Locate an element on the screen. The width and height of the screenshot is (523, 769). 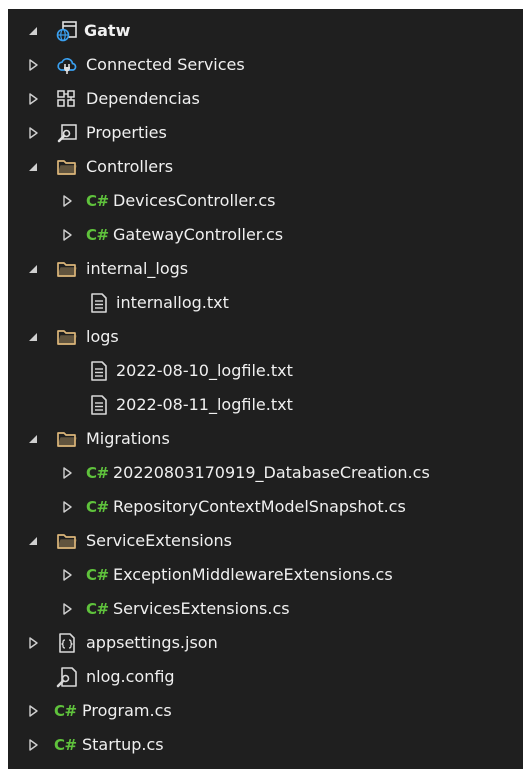
tree-node-logs: logs is located at coordinates (265, 337).